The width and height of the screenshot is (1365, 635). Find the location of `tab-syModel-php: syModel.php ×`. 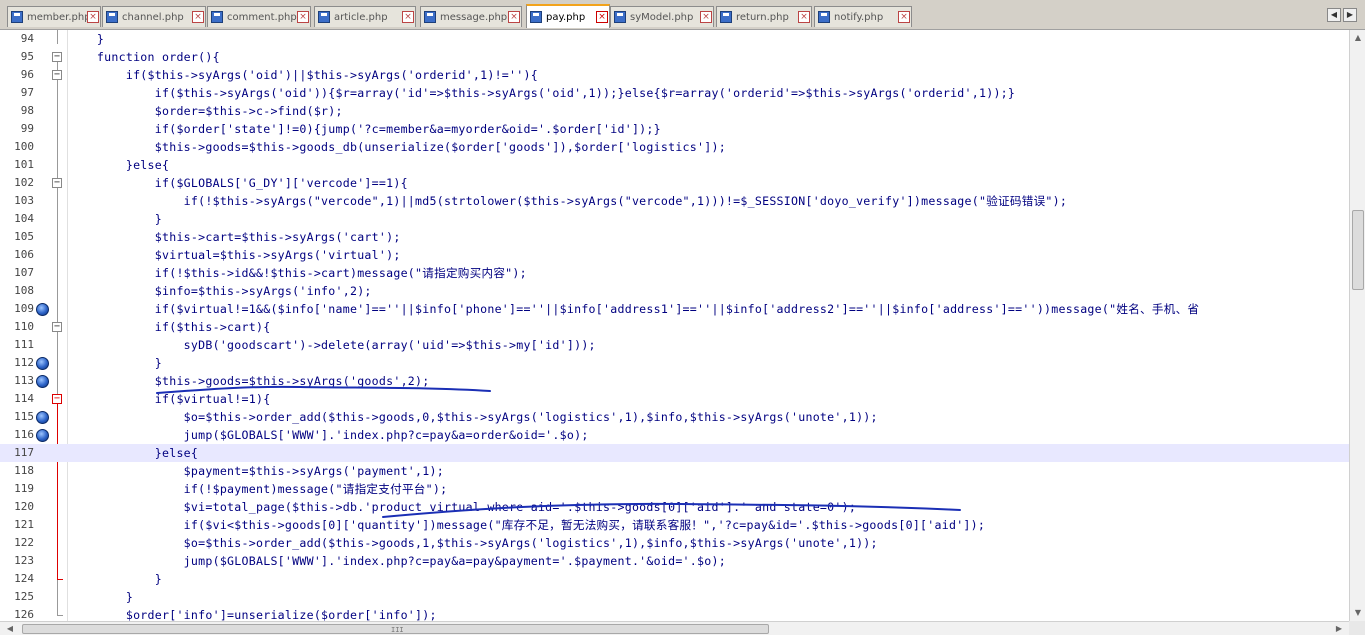

tab-syModel-php: syModel.php × is located at coordinates (662, 16).